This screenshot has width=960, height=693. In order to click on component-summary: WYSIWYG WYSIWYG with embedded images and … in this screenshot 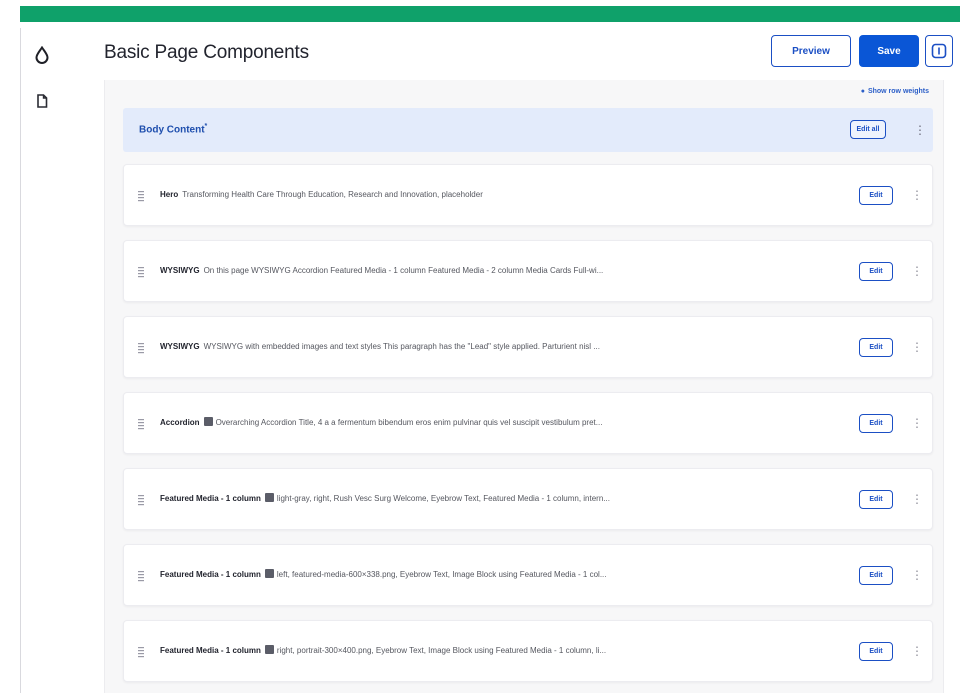, I will do `click(505, 347)`.